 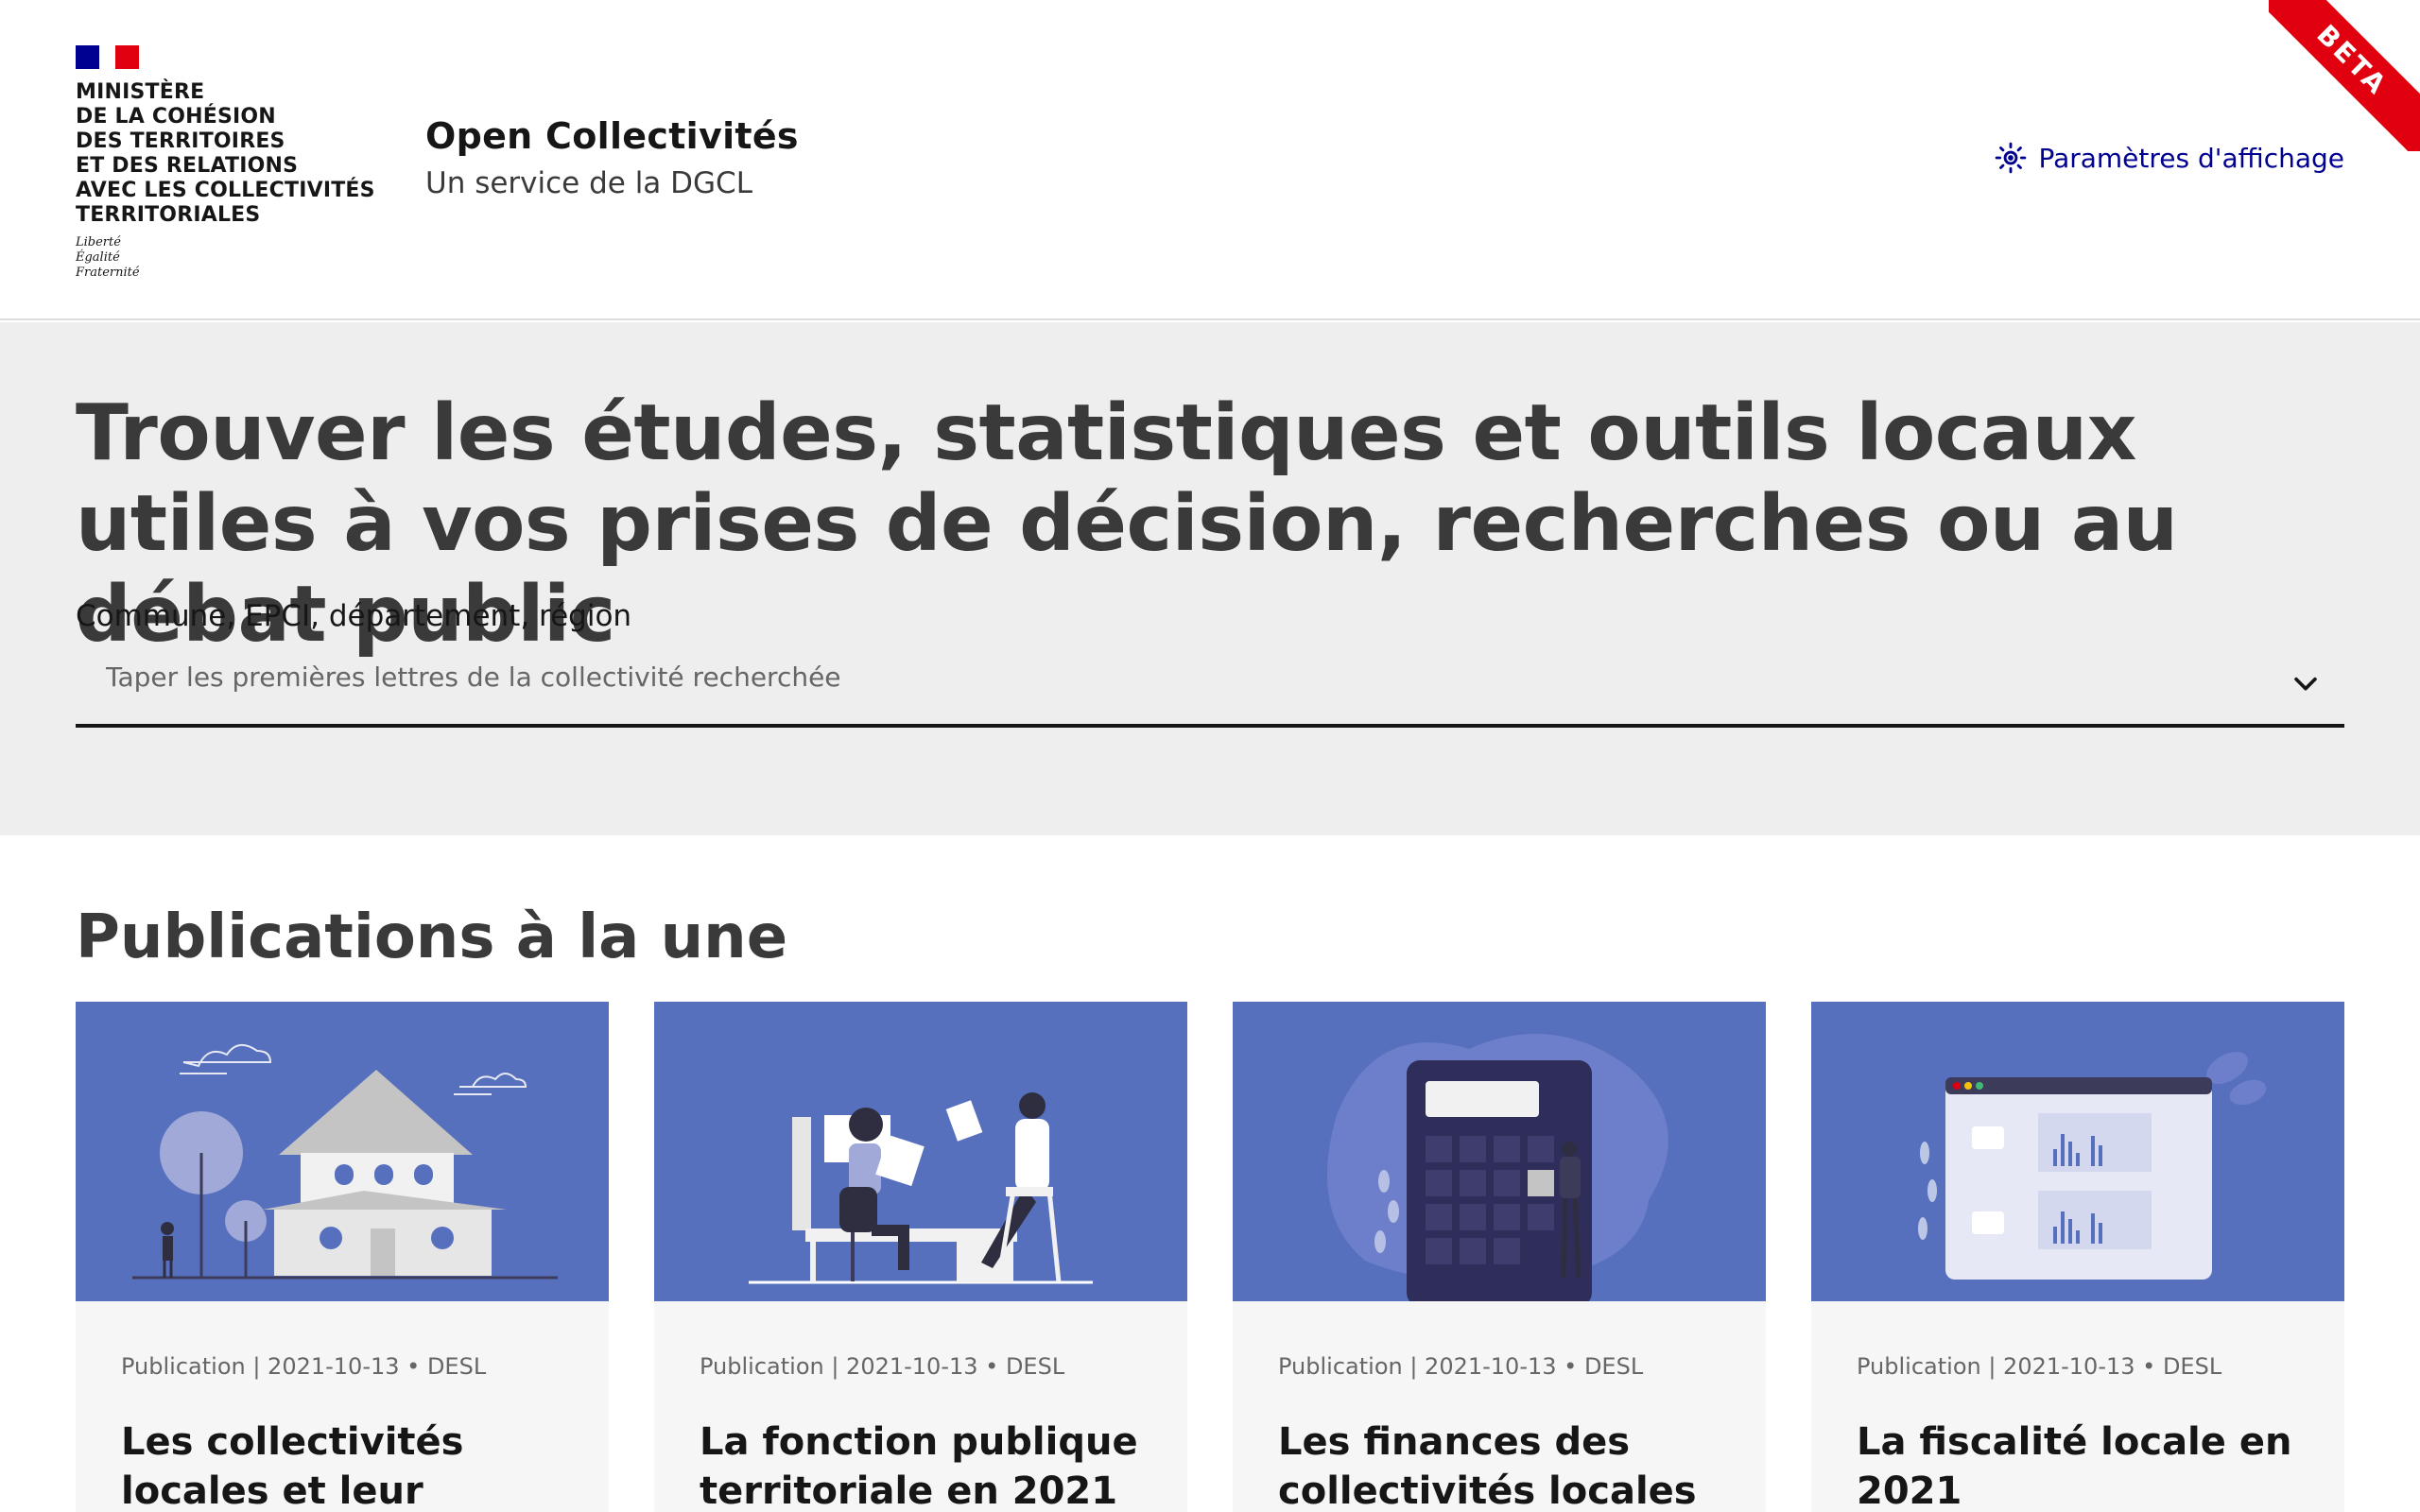 What do you see at coordinates (432, 937) in the screenshot?
I see `publications-heading: Publications à la une` at bounding box center [432, 937].